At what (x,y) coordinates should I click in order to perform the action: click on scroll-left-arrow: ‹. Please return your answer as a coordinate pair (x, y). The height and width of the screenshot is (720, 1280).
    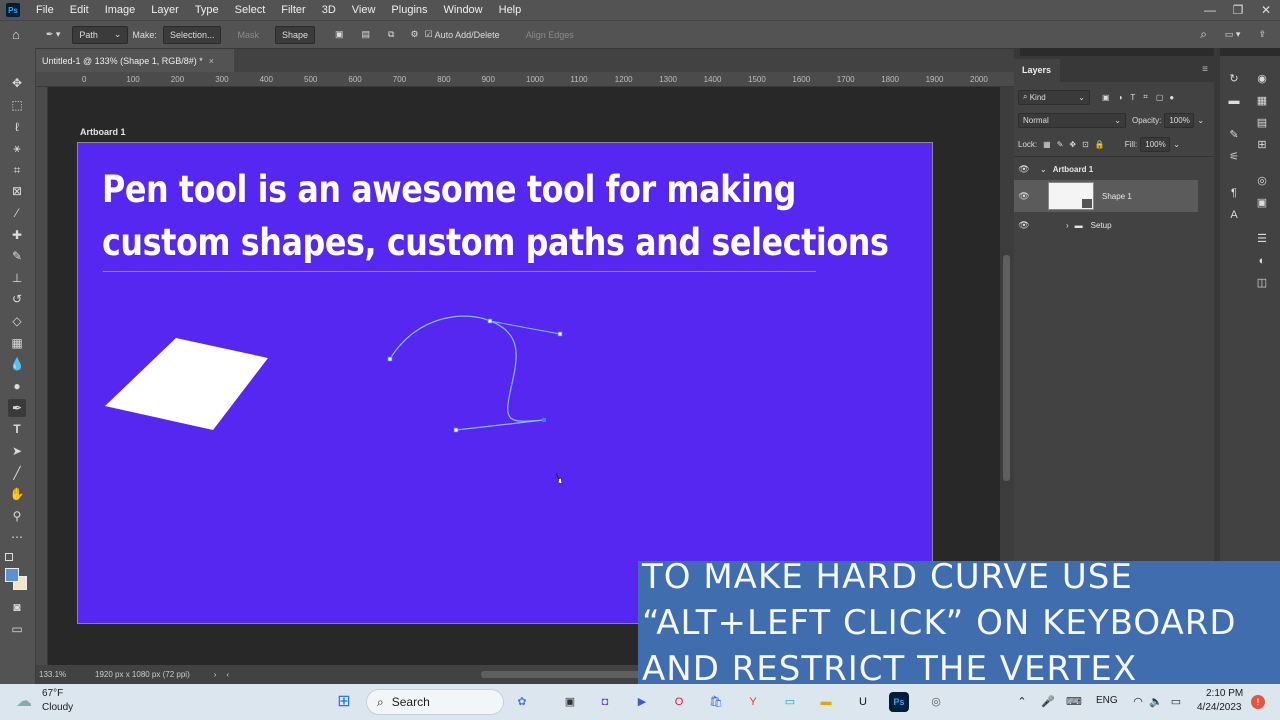
    Looking at the image, I should click on (227, 674).